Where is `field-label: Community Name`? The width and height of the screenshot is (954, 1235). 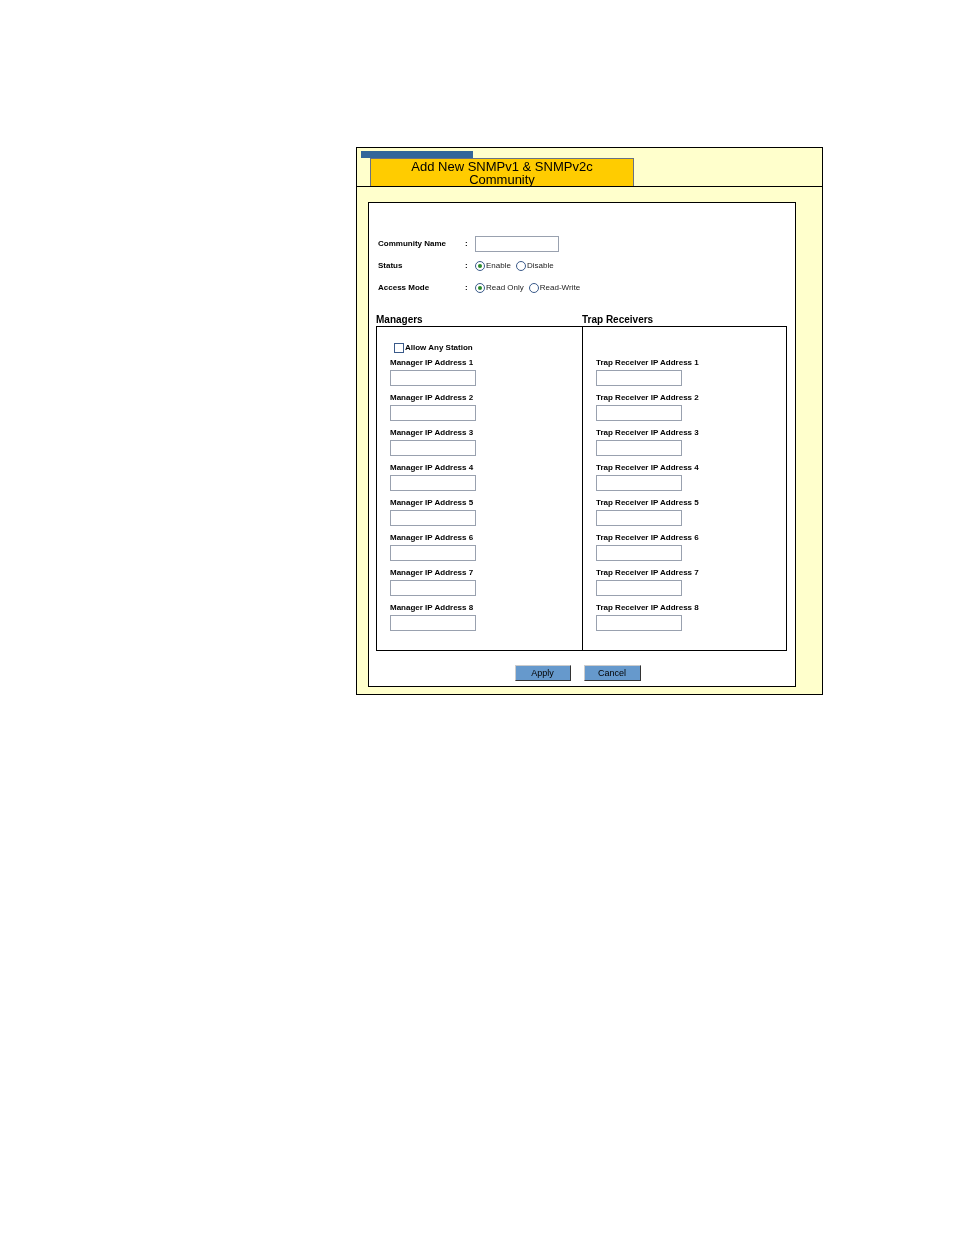 field-label: Community Name is located at coordinates (412, 244).